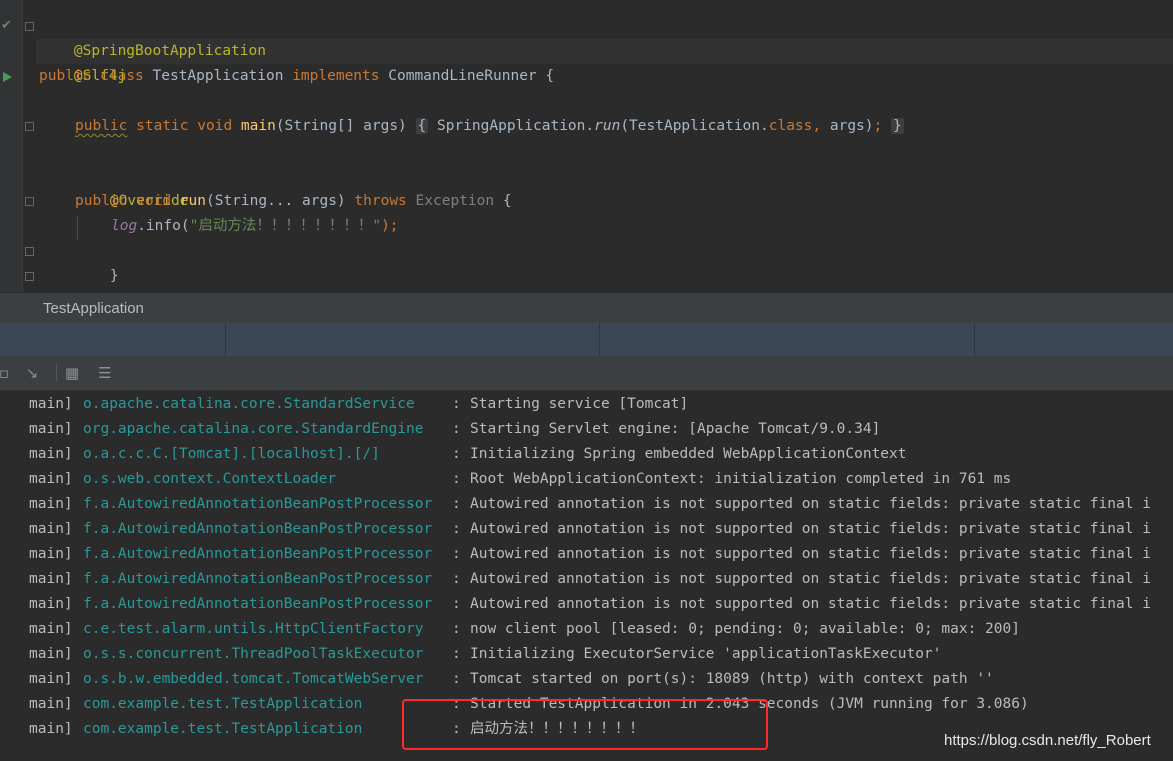  What do you see at coordinates (462, 76) in the screenshot?
I see `interface-name: CommandLineRunner` at bounding box center [462, 76].